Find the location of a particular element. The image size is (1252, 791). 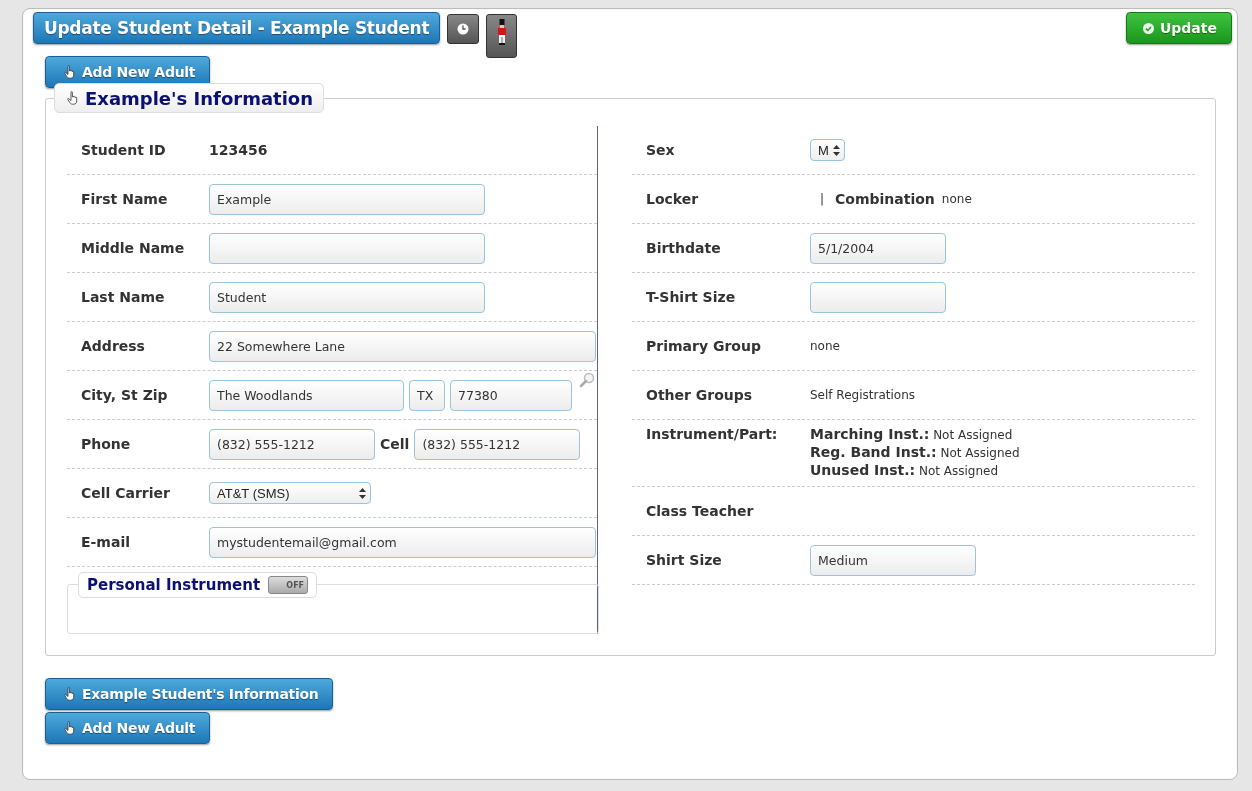

field-label: Instrument/Part: is located at coordinates (712, 434).